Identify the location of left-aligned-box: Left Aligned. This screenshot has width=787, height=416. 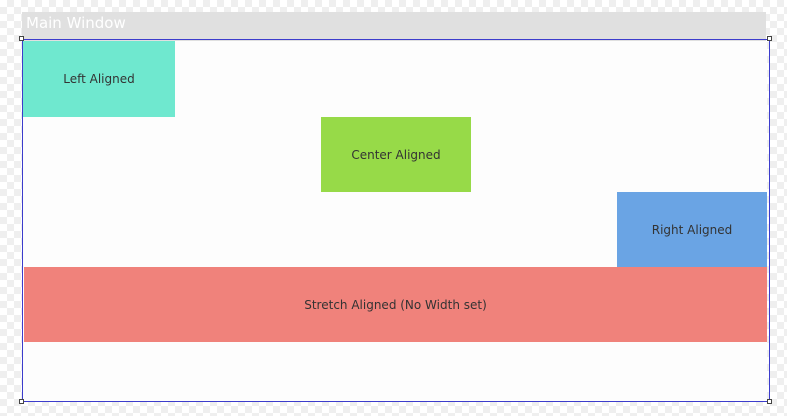
(99, 79).